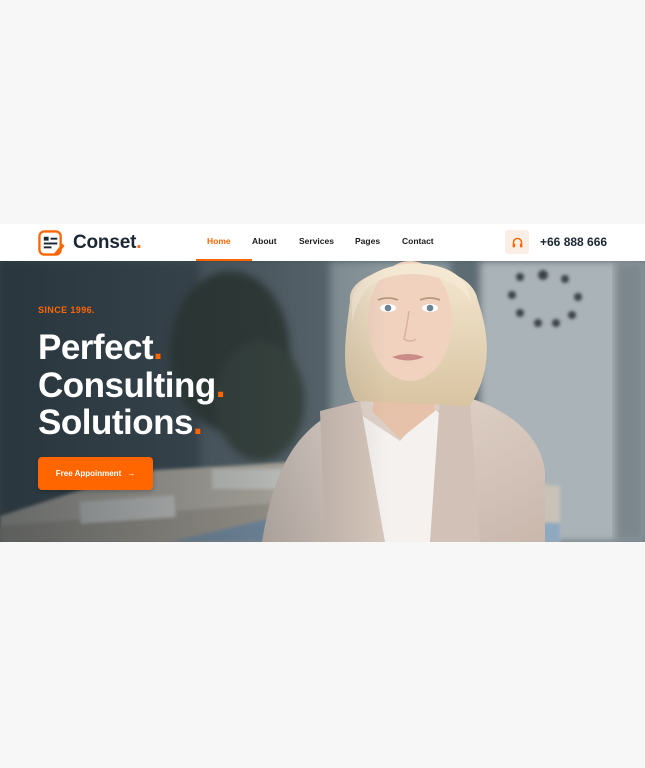 This screenshot has height=768, width=645. Describe the element at coordinates (224, 242) in the screenshot. I see `nav-item-home: Home` at that location.